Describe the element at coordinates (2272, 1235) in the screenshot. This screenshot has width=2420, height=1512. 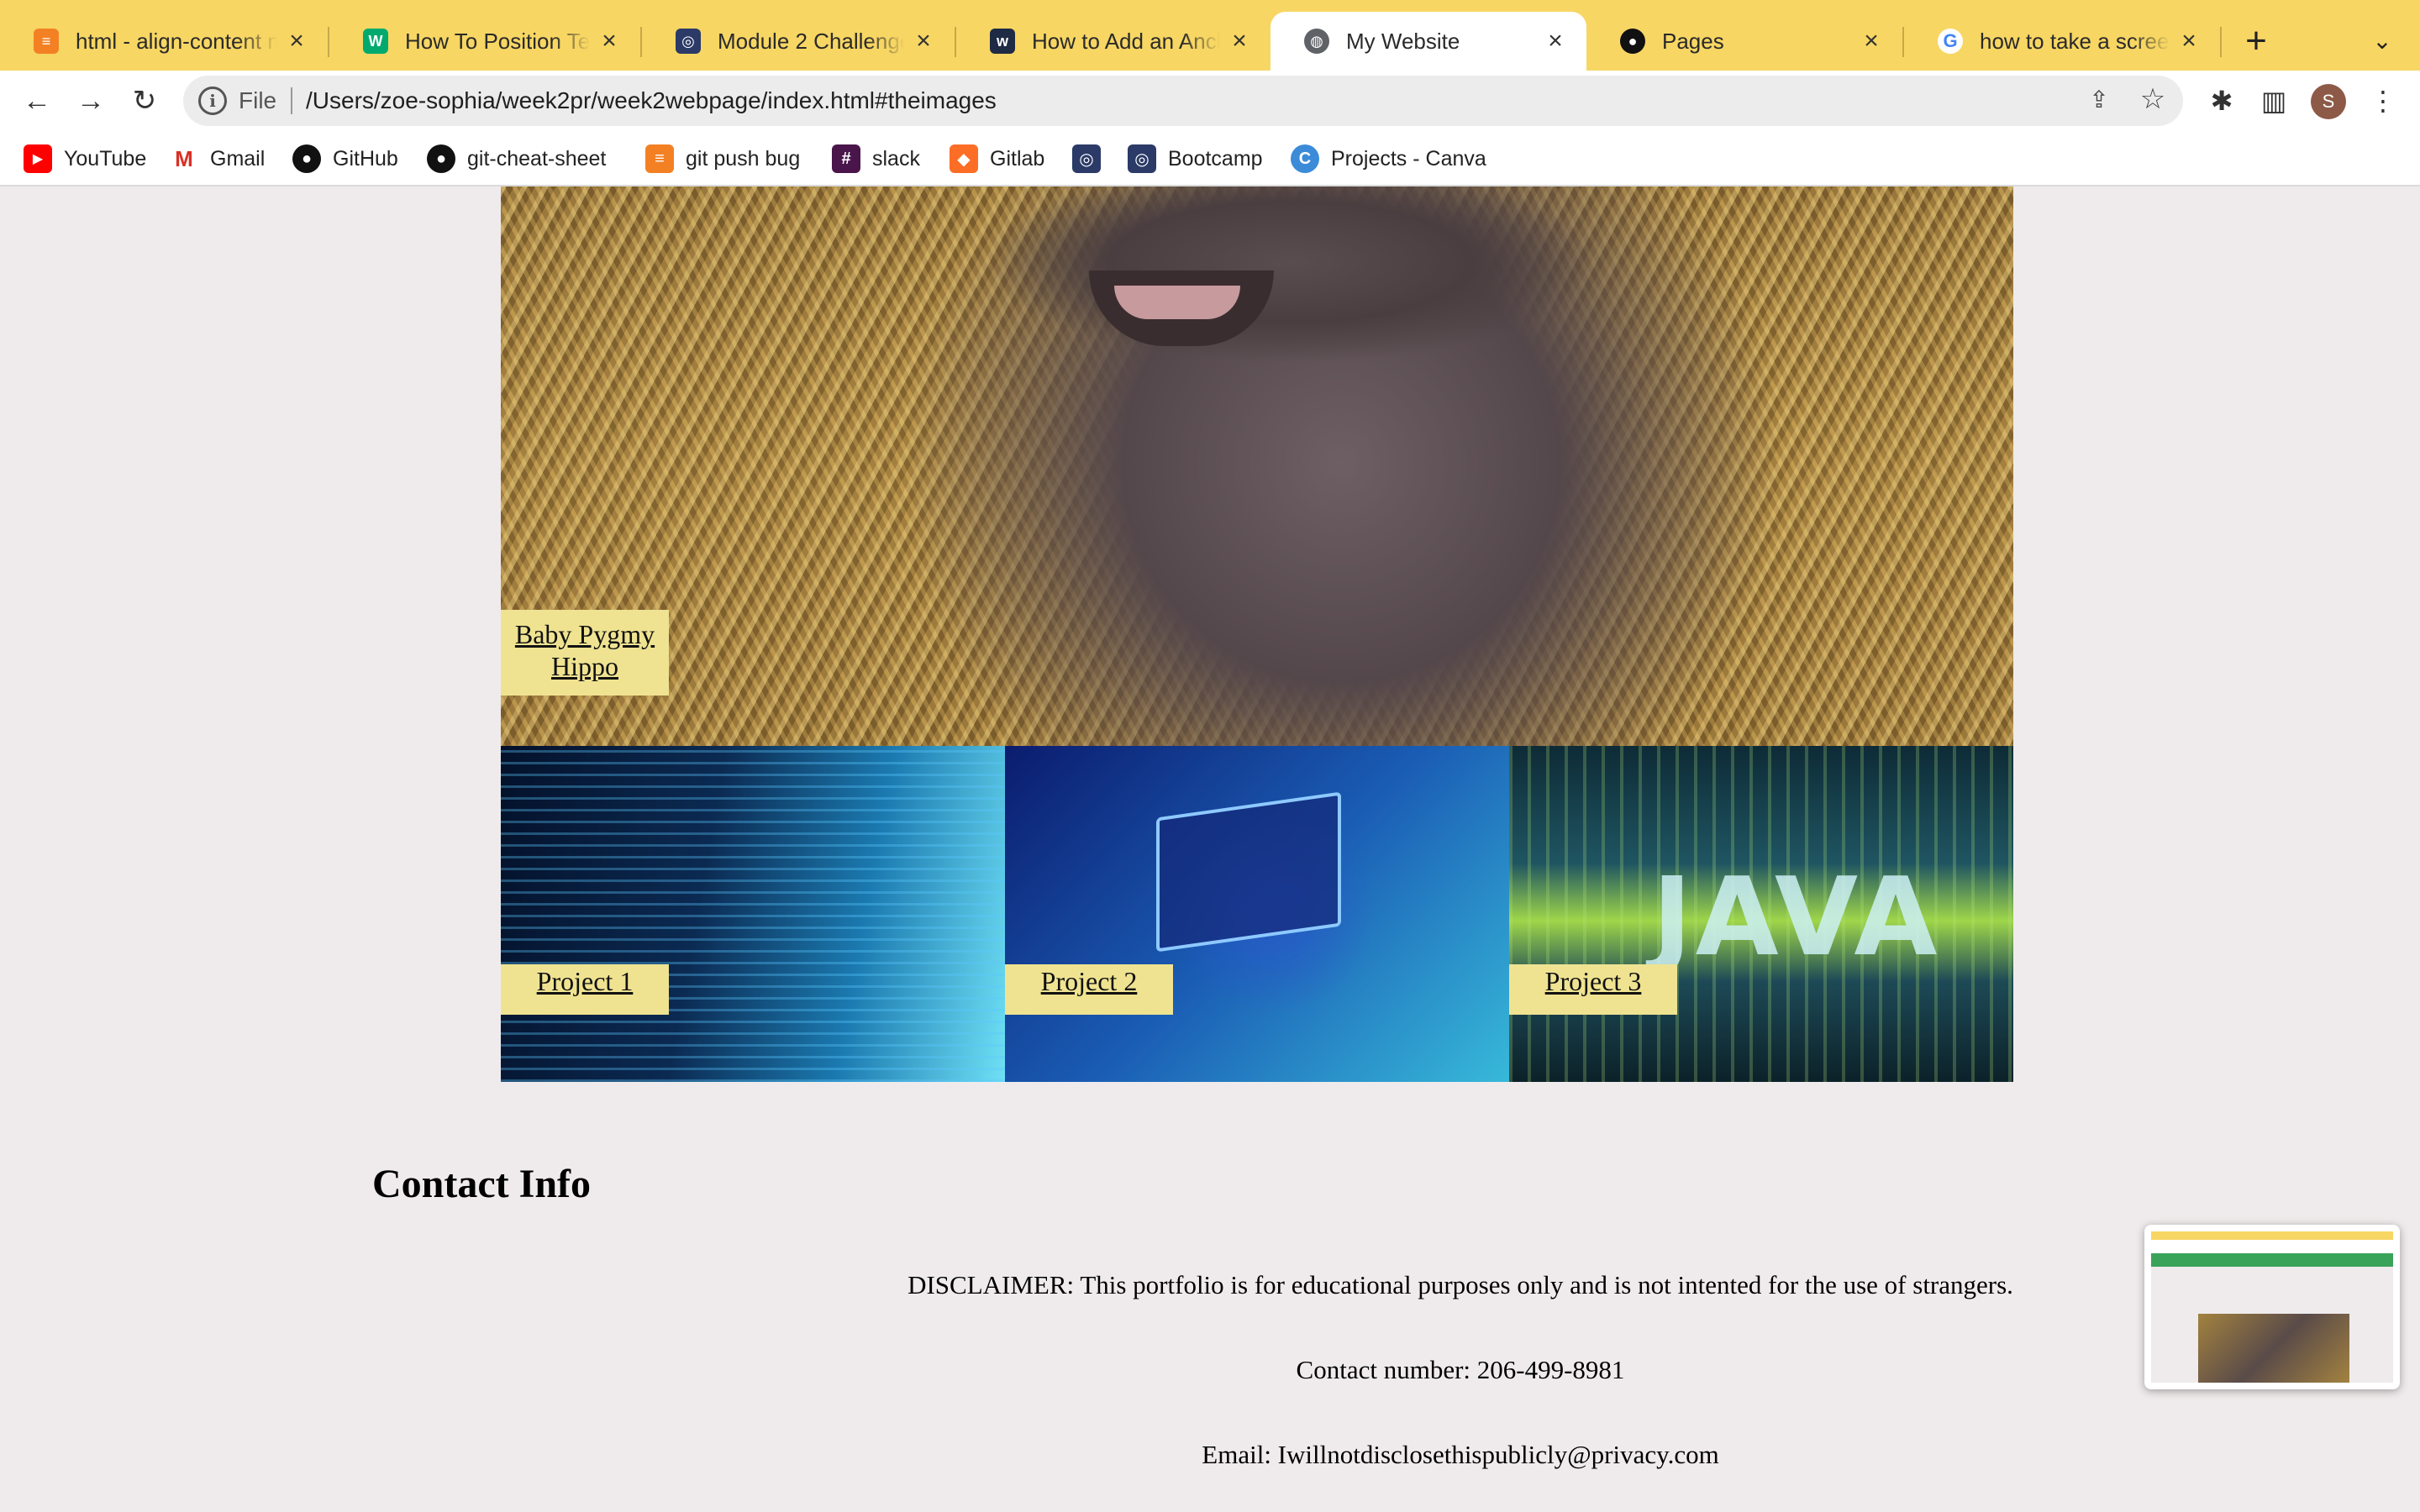
I see `thumbnail-tabstrip` at that location.